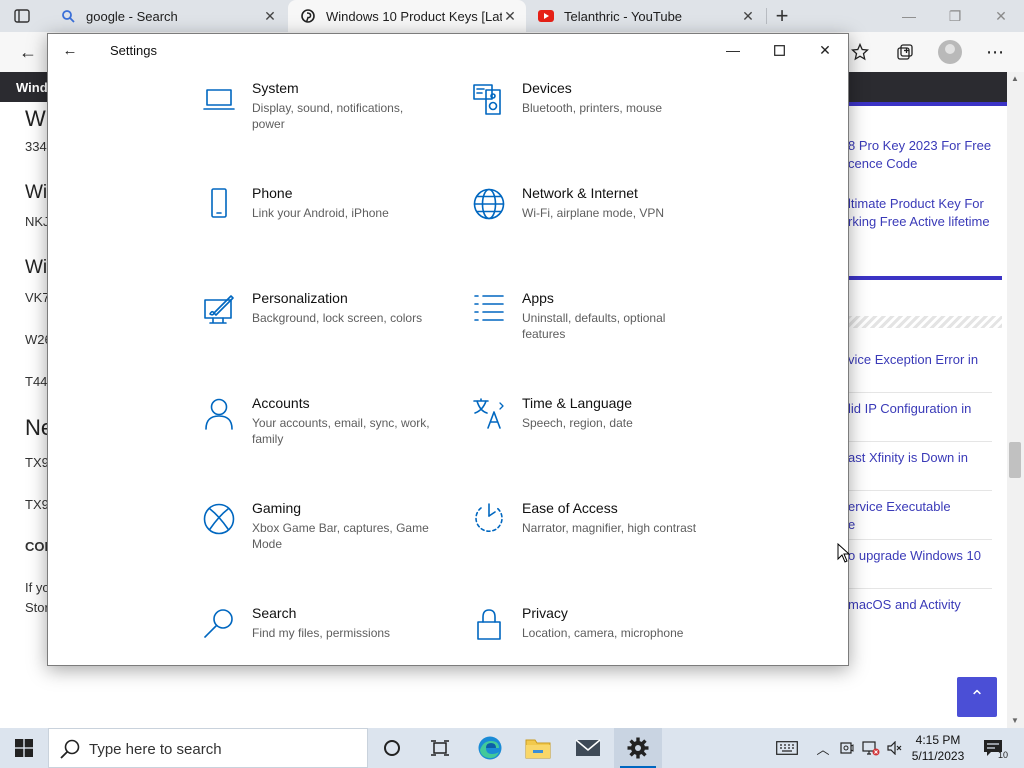 The image size is (1024, 768). Describe the element at coordinates (766, 16) in the screenshot. I see `tab-separator` at that location.